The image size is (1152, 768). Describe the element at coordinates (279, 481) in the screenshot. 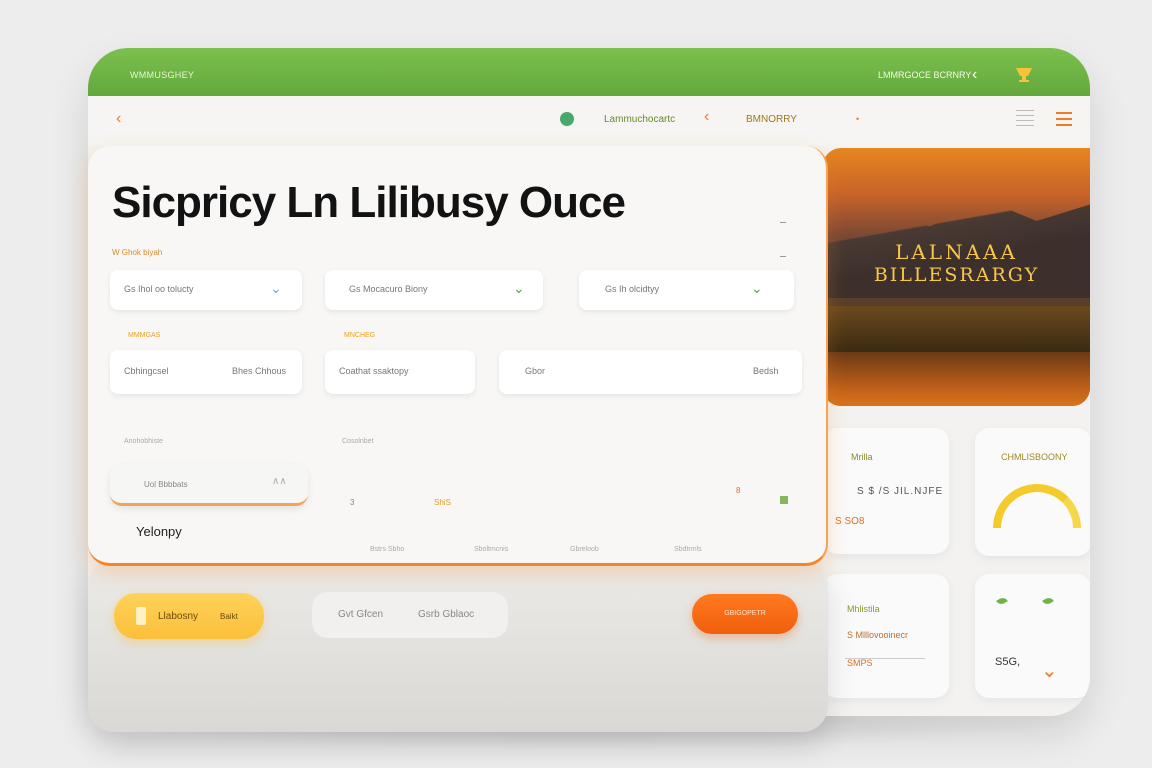

I see `pill-mark: ∧∧` at that location.